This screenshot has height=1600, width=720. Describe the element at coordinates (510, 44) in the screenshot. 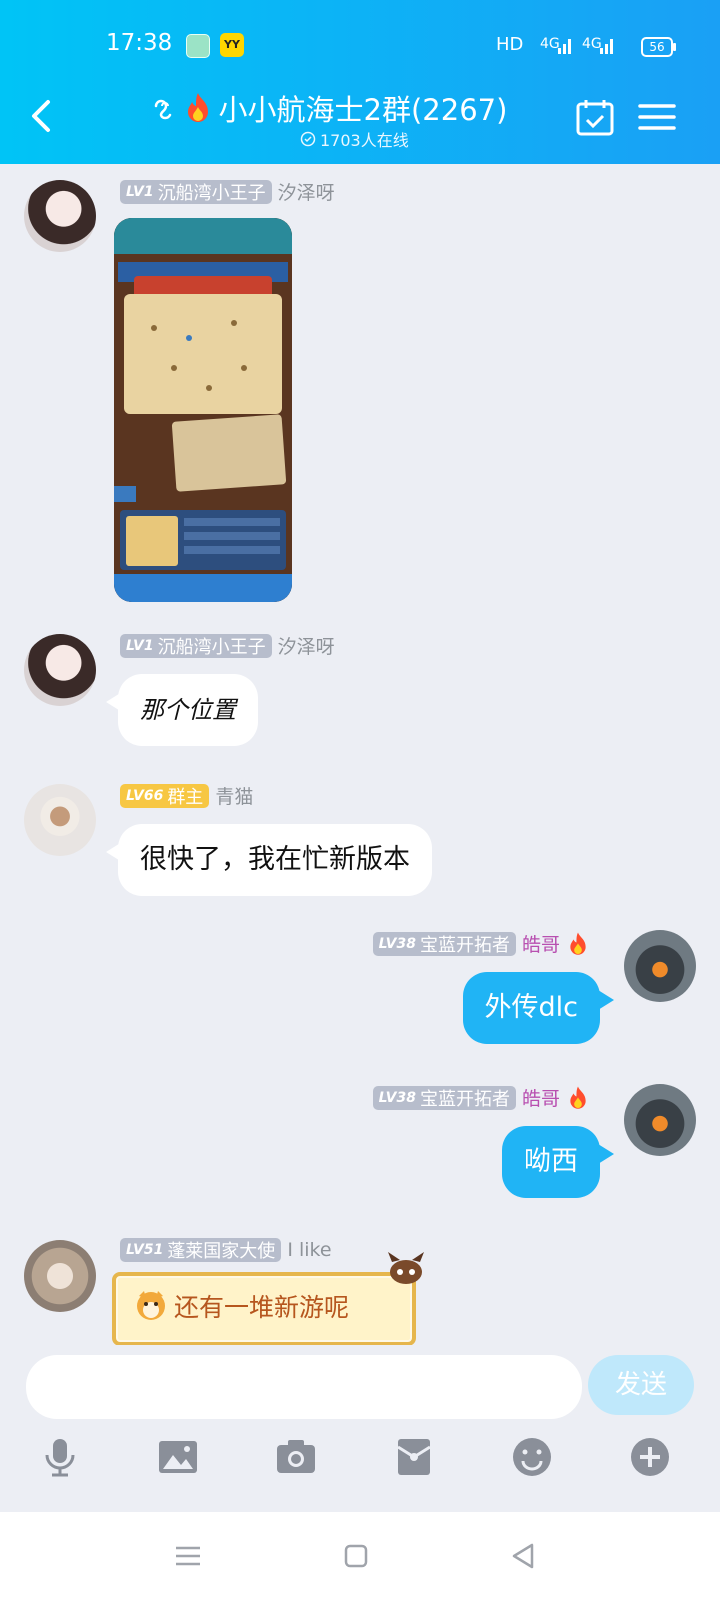

I see `hd-indicator: HD` at that location.